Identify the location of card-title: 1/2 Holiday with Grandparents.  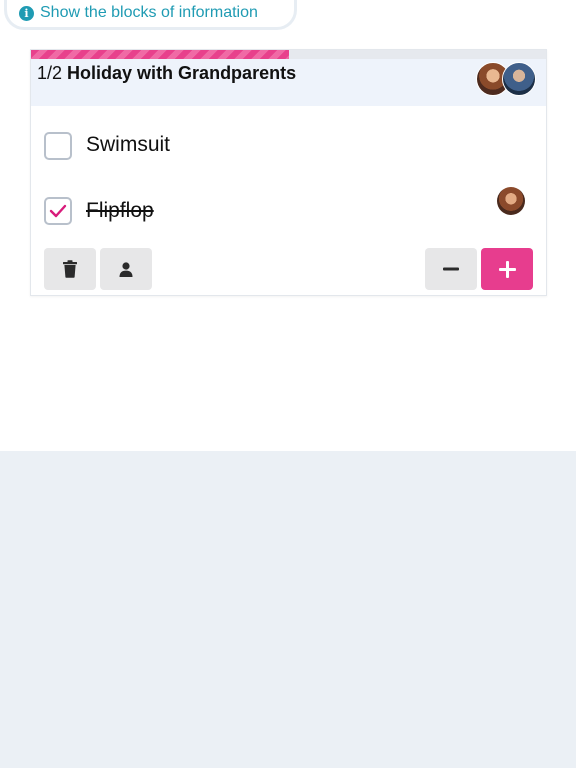
(167, 73).